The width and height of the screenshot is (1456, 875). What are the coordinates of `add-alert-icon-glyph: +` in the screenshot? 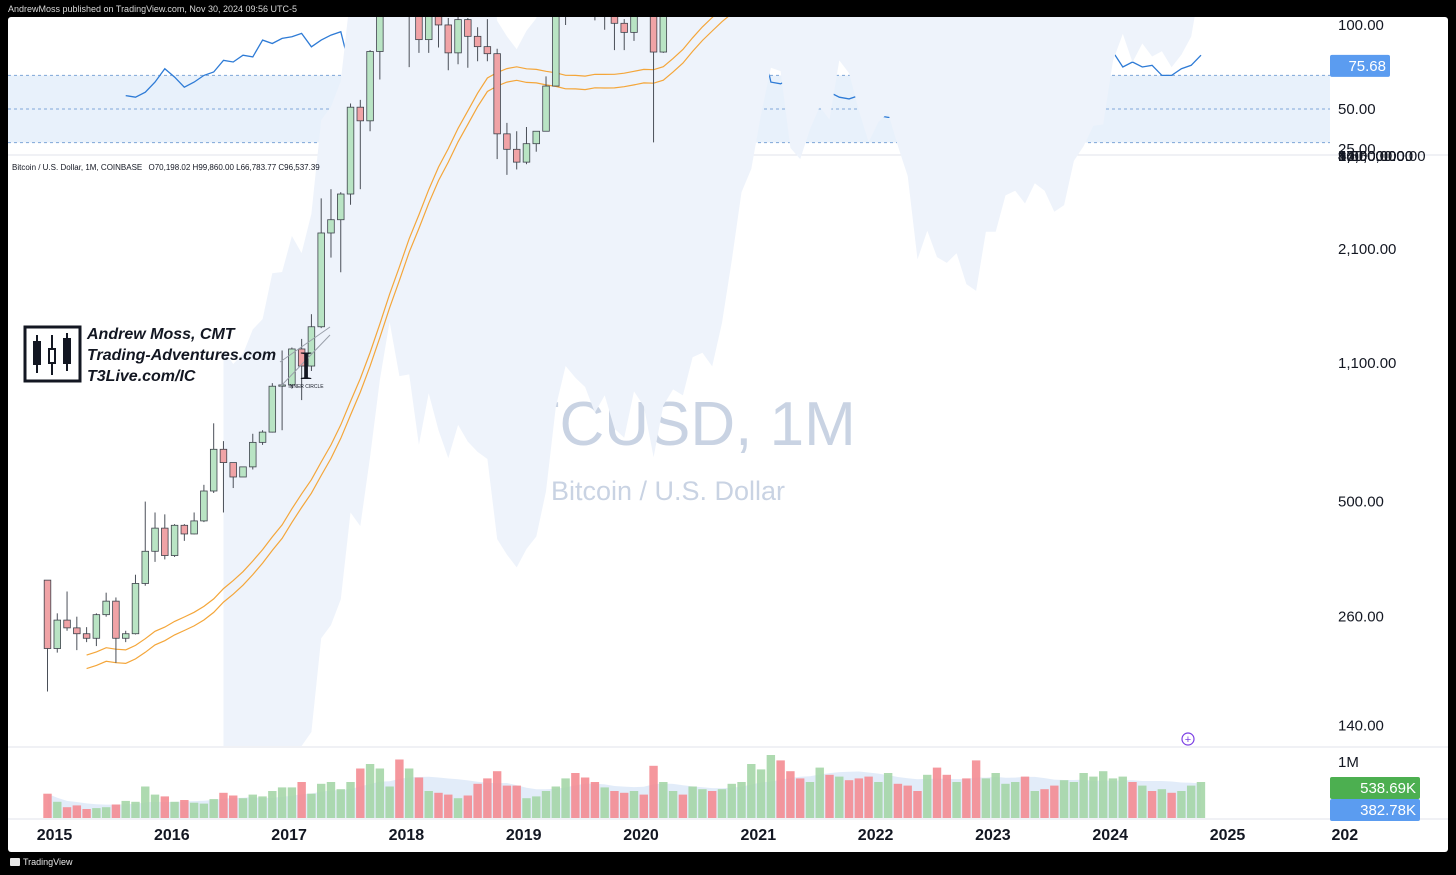 It's located at (1188, 740).